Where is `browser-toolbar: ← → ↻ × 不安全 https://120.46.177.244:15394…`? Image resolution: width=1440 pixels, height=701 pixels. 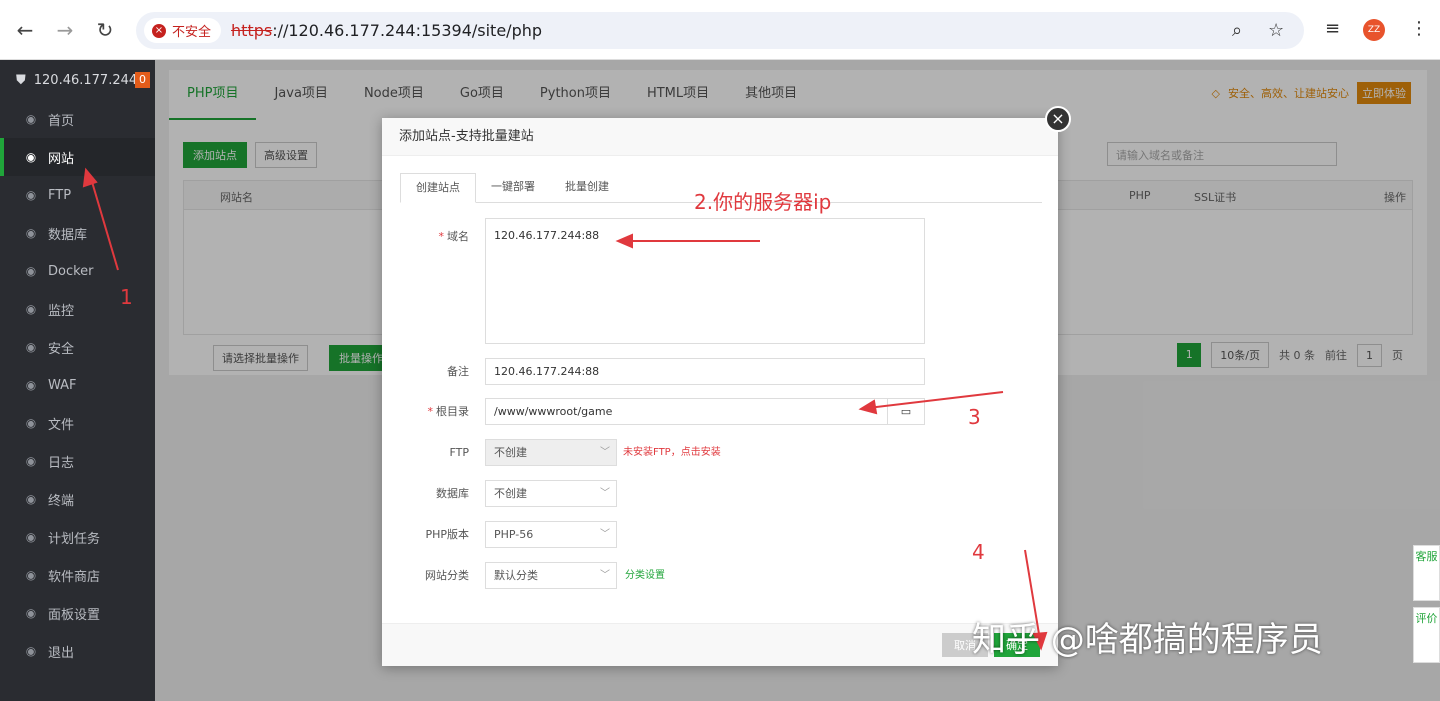 browser-toolbar: ← → ↻ × 不安全 https://120.46.177.244:15394… is located at coordinates (720, 30).